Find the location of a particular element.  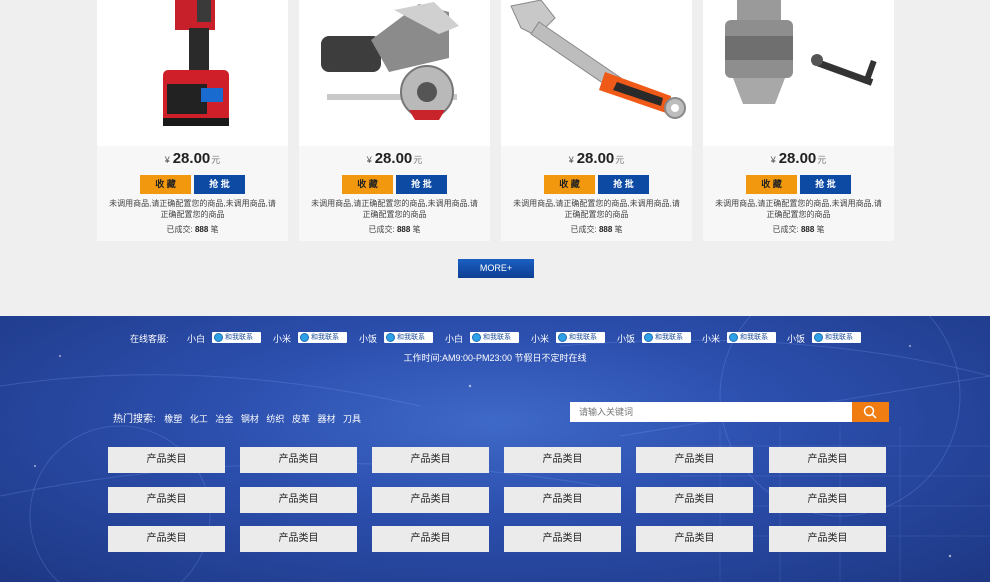

search-button is located at coordinates (870, 412).